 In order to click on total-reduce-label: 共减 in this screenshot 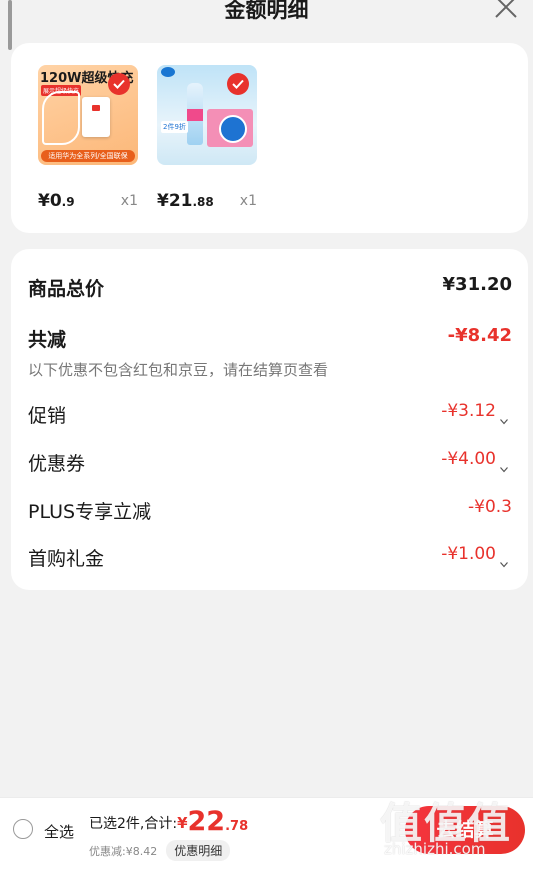, I will do `click(47, 340)`.